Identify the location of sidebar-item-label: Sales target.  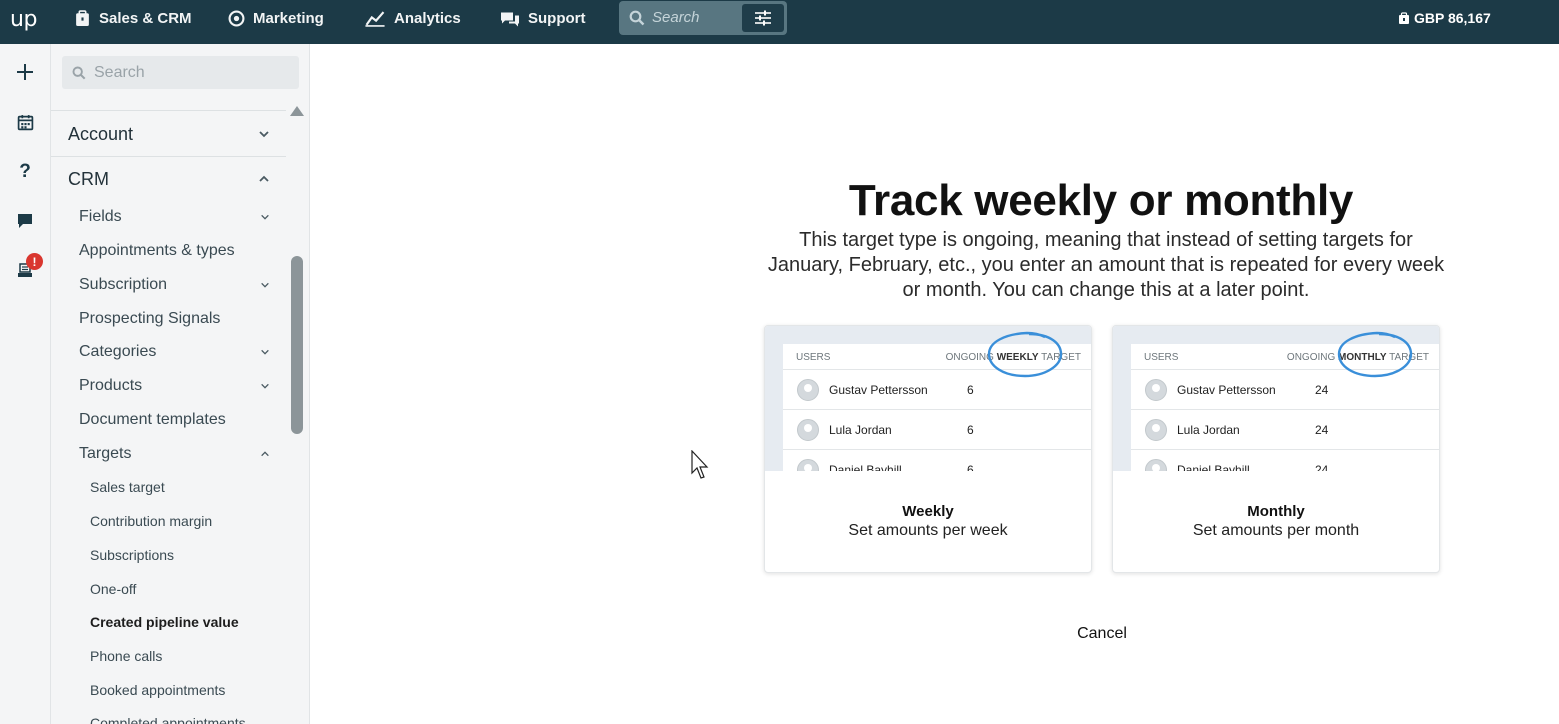
(127, 487).